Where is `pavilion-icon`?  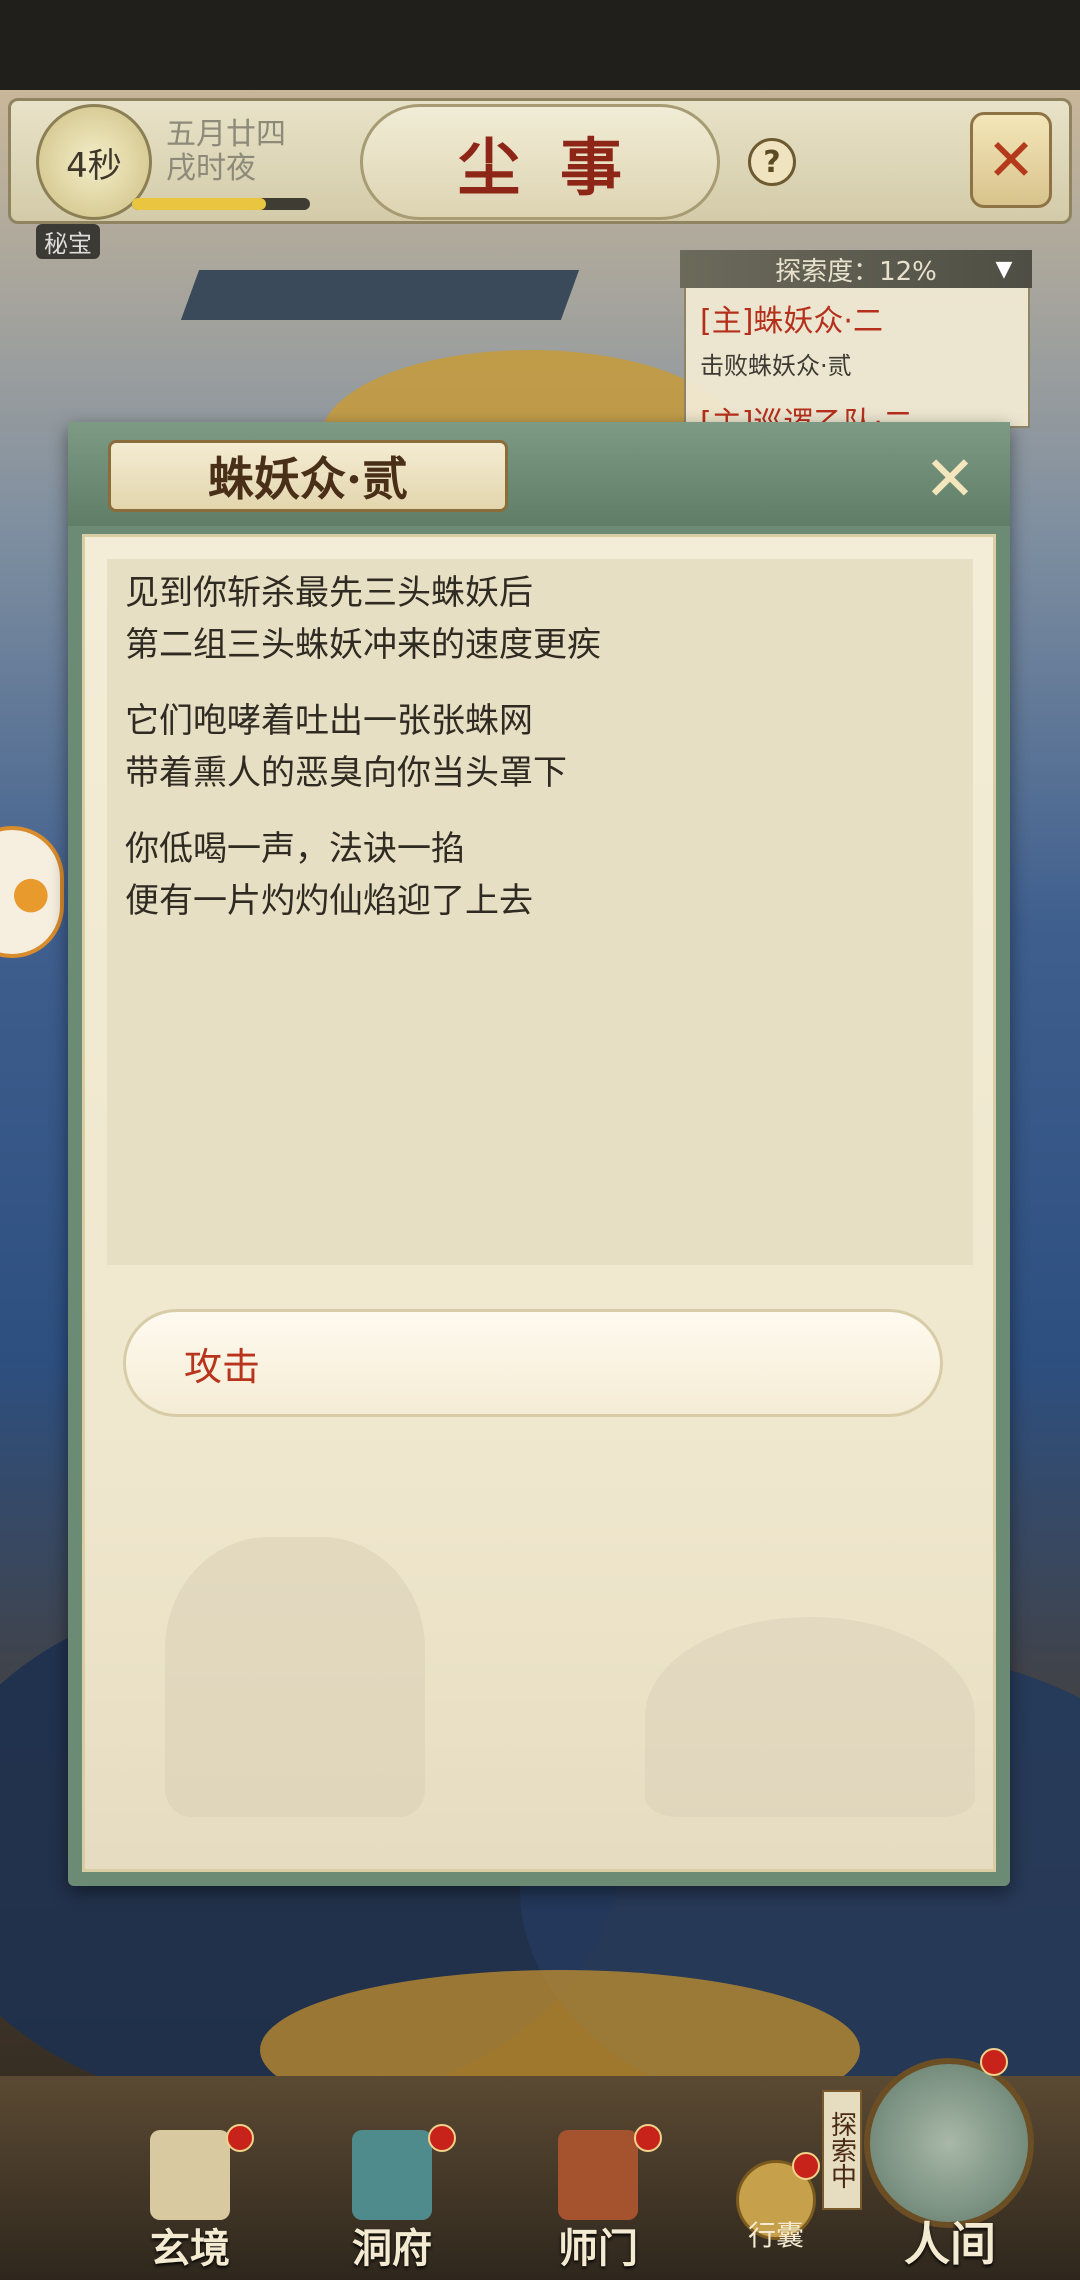
pavilion-icon is located at coordinates (949, 2143).